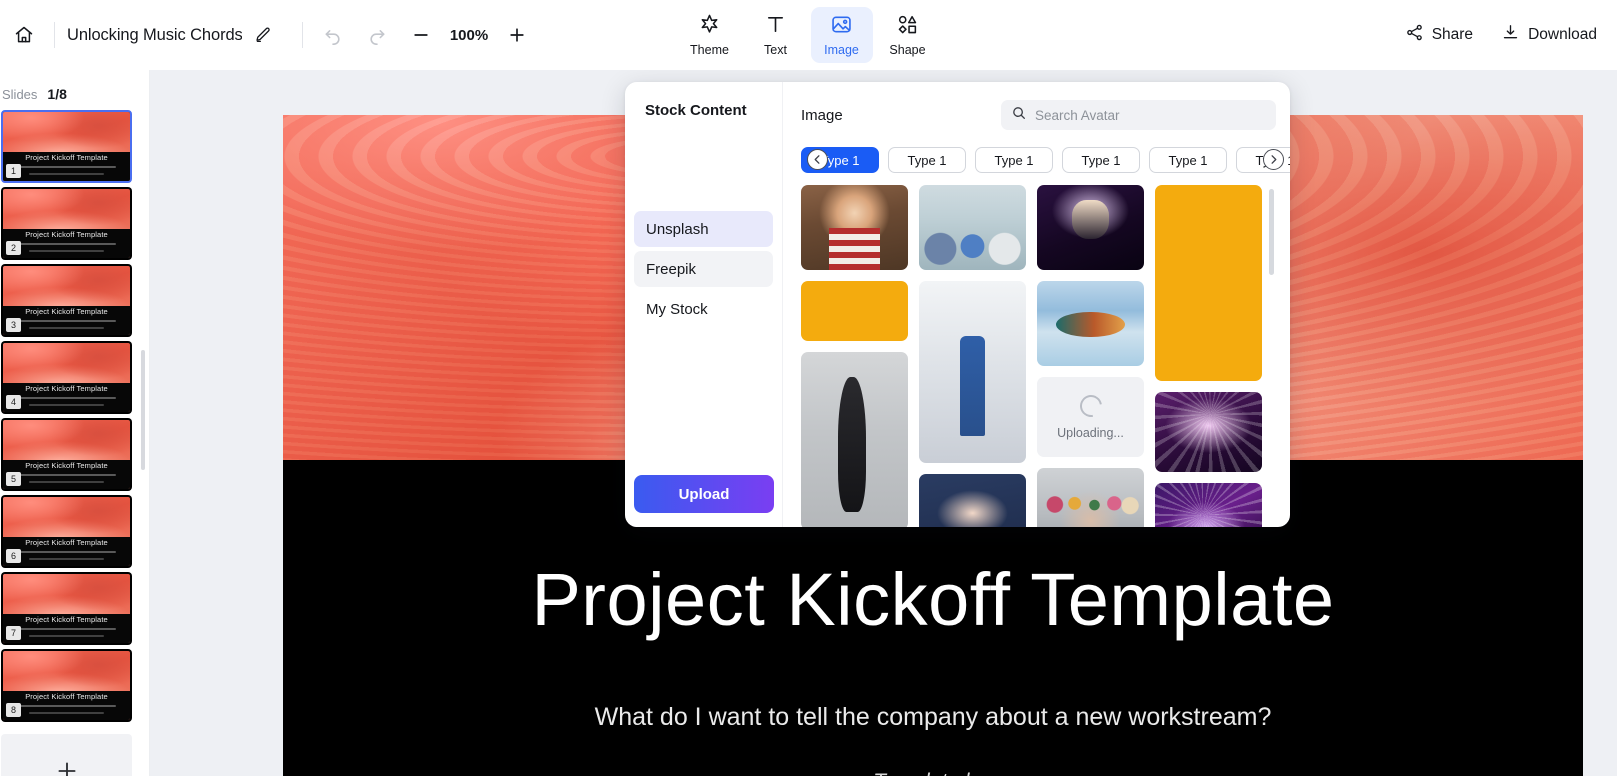  What do you see at coordinates (66, 755) in the screenshot?
I see `add-slide-button` at bounding box center [66, 755].